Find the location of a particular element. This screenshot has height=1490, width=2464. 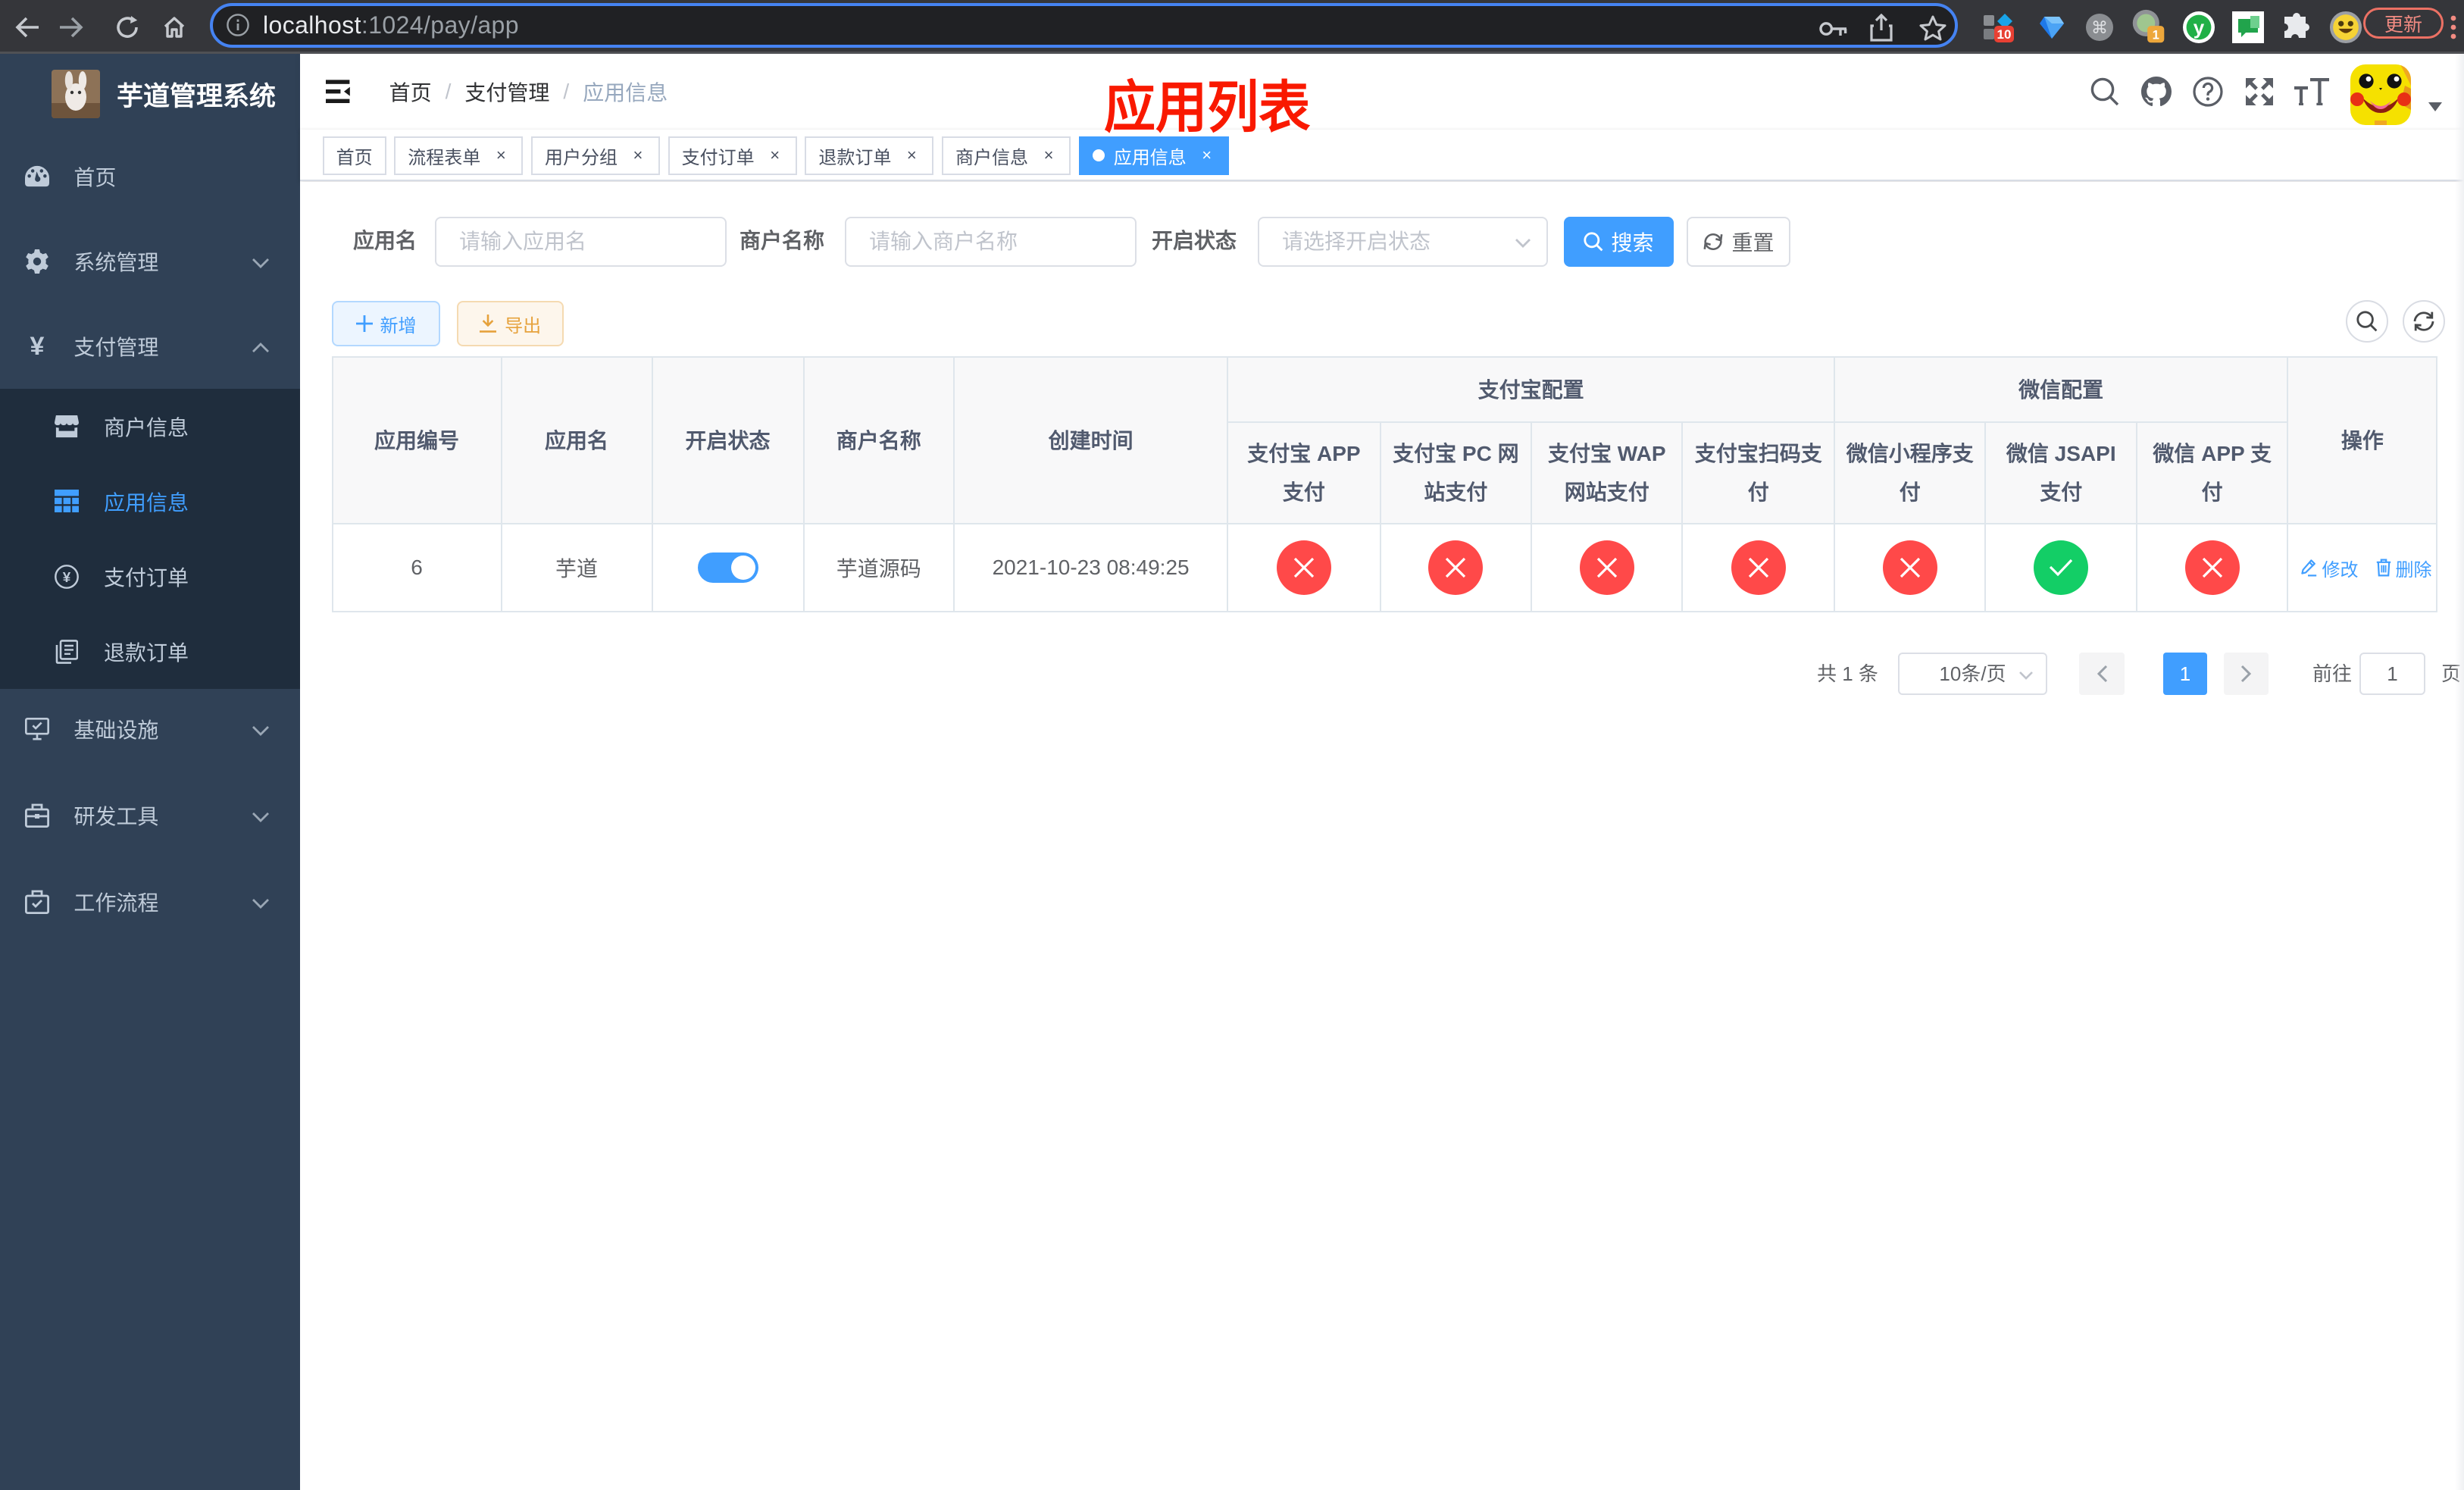

svg-text: 10 is located at coordinates (2004, 35).